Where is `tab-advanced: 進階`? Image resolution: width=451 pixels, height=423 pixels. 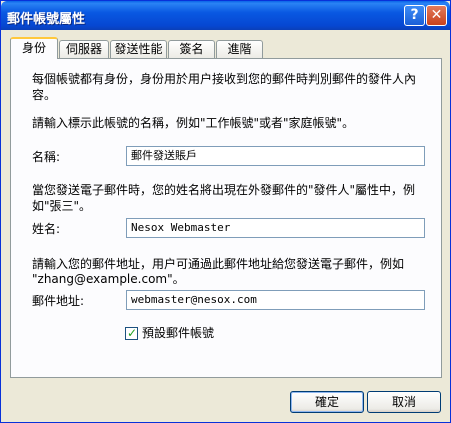 tab-advanced: 進階 is located at coordinates (239, 49).